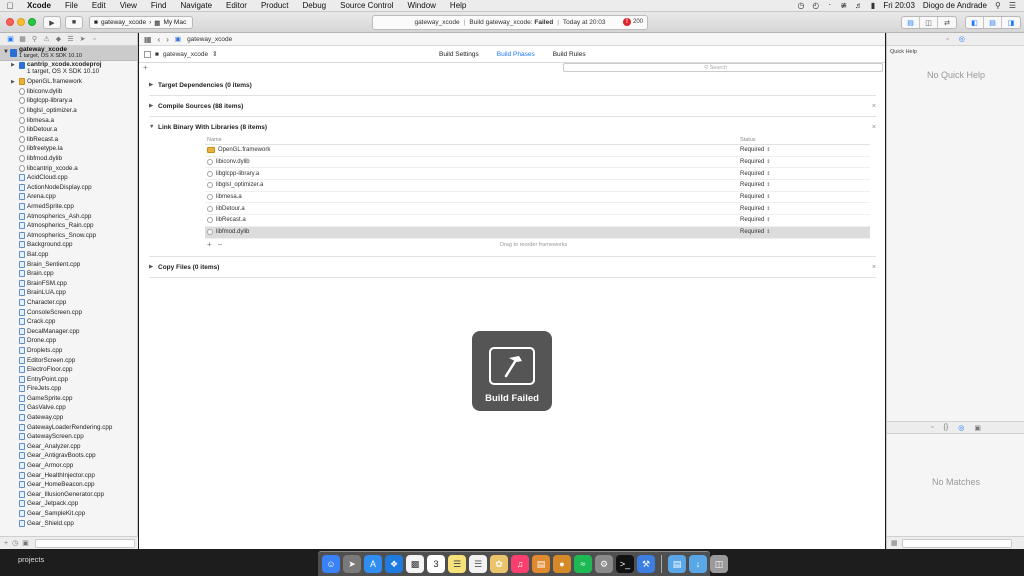 Image resolution: width=1024 pixels, height=576 pixels. I want to click on navigator-file-item: GameSprite.cpp, so click(68, 399).